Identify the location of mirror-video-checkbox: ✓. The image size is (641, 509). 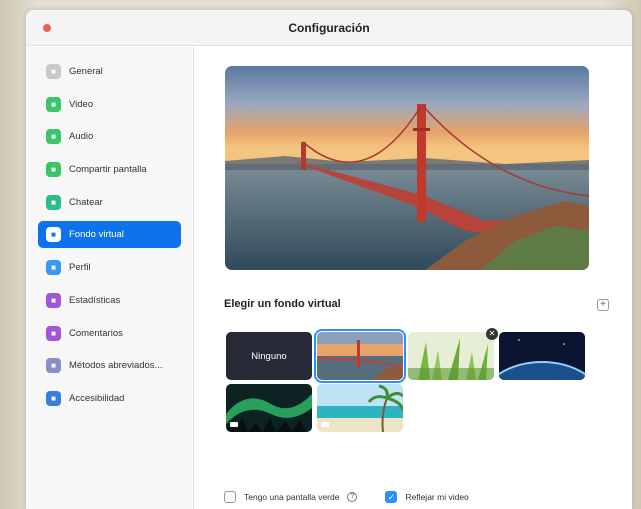
(391, 497).